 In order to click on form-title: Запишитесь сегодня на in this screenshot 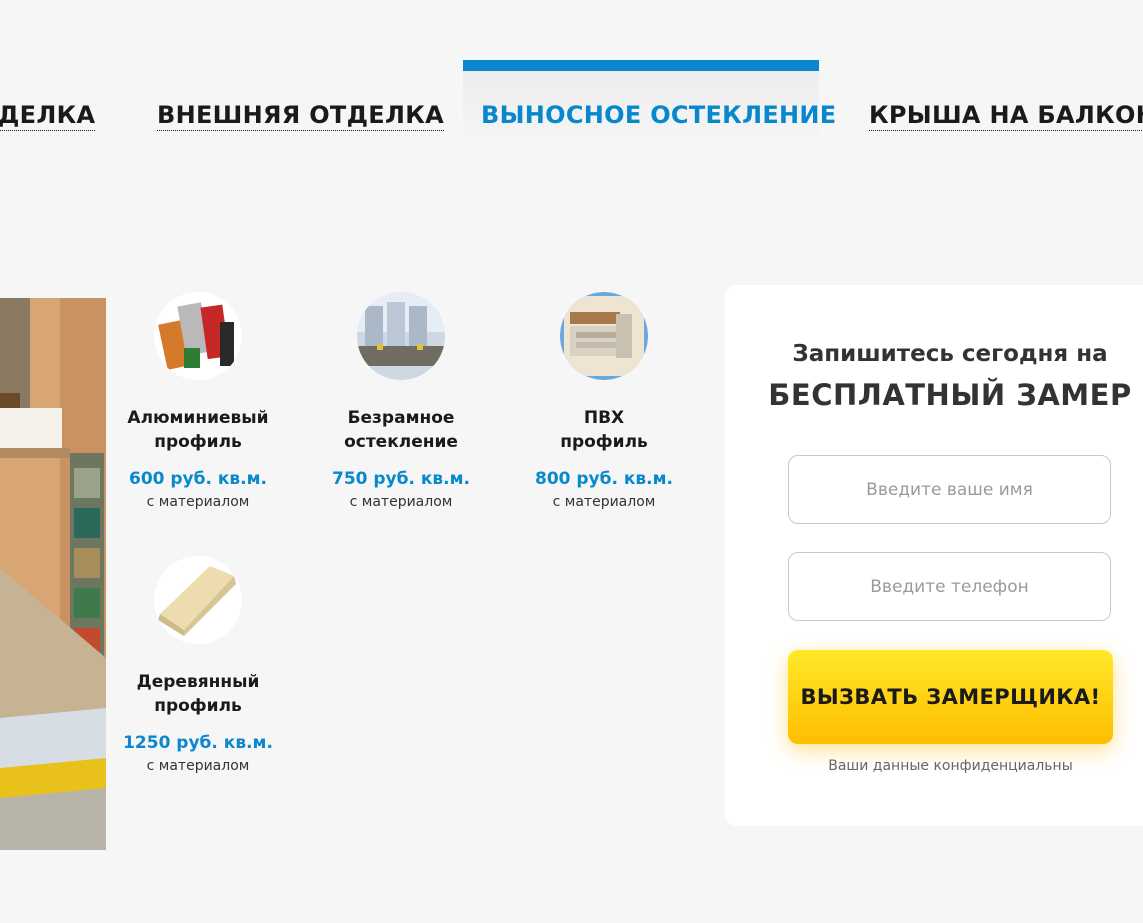, I will do `click(950, 354)`.